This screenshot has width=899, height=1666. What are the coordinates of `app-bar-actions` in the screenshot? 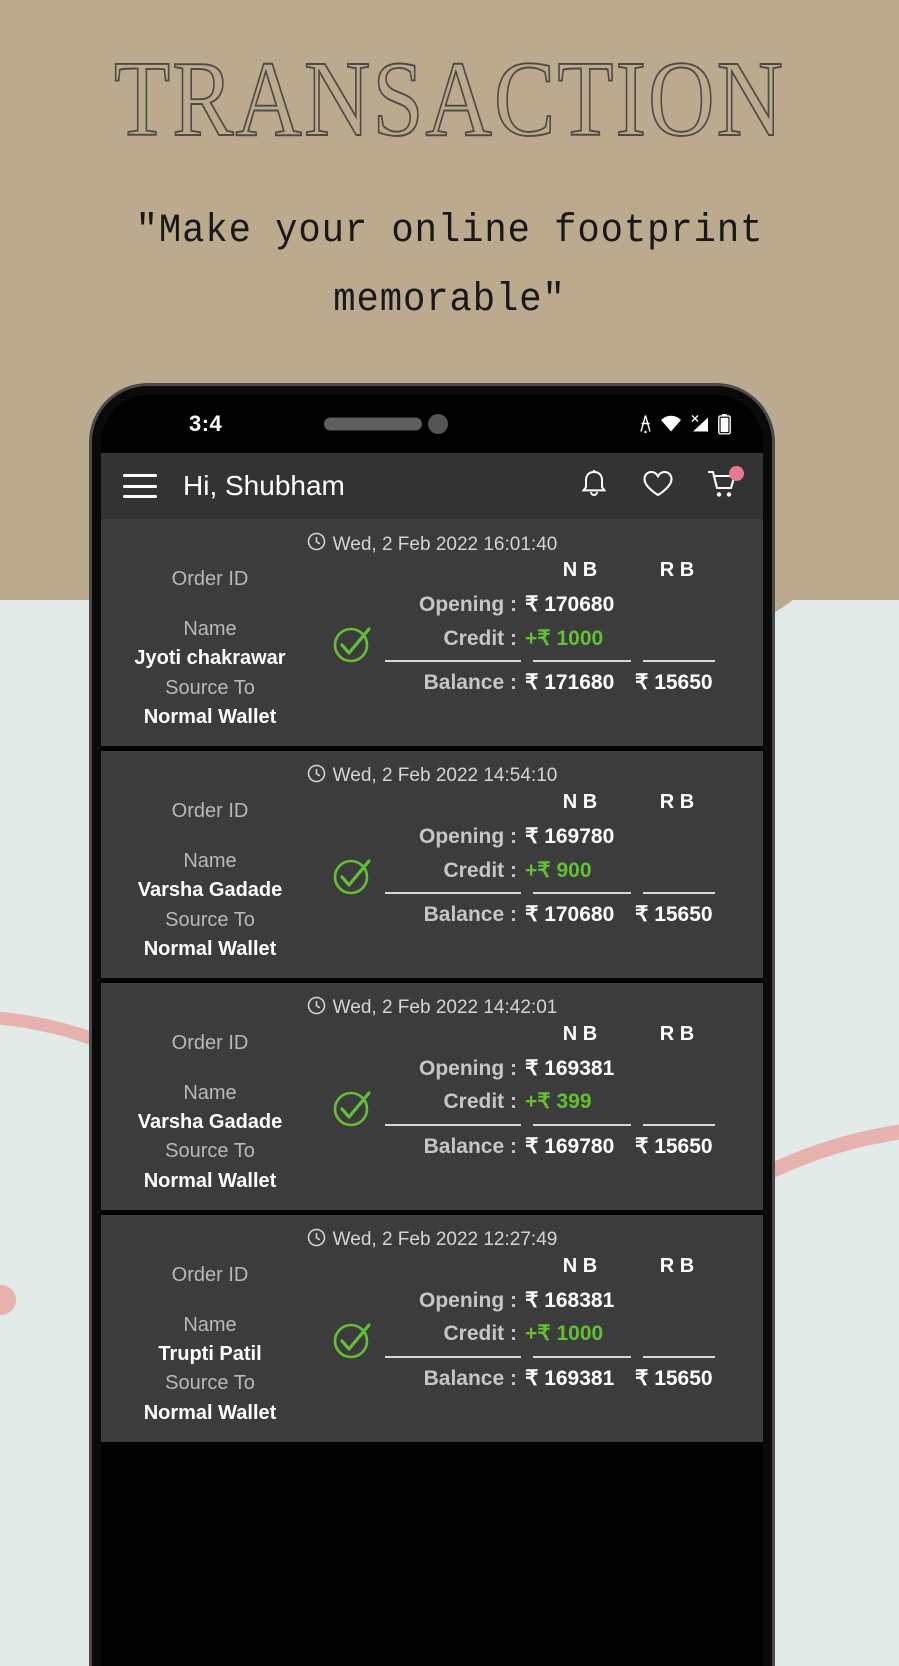 It's located at (659, 485).